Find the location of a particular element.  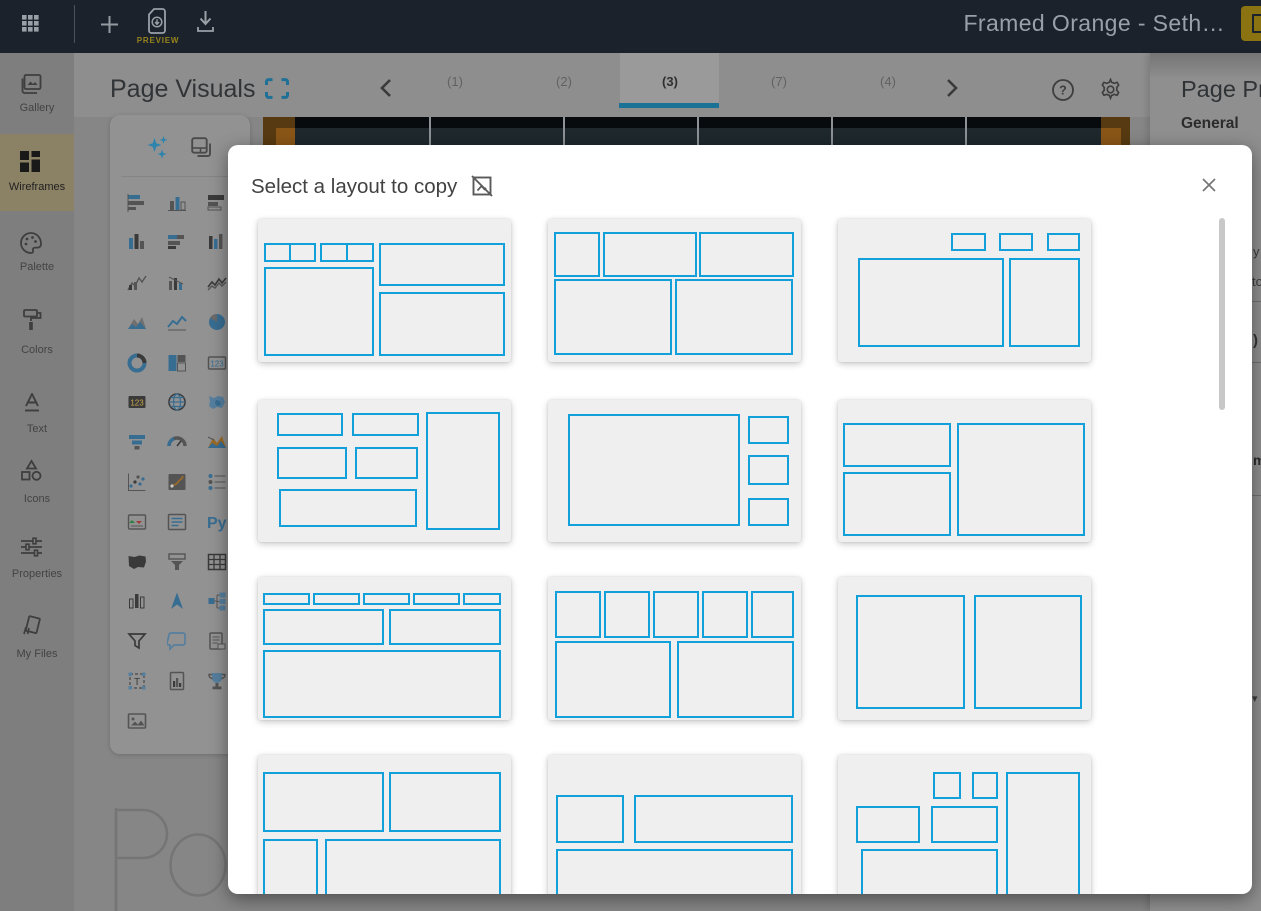

svg-text: Py is located at coordinates (217, 523).